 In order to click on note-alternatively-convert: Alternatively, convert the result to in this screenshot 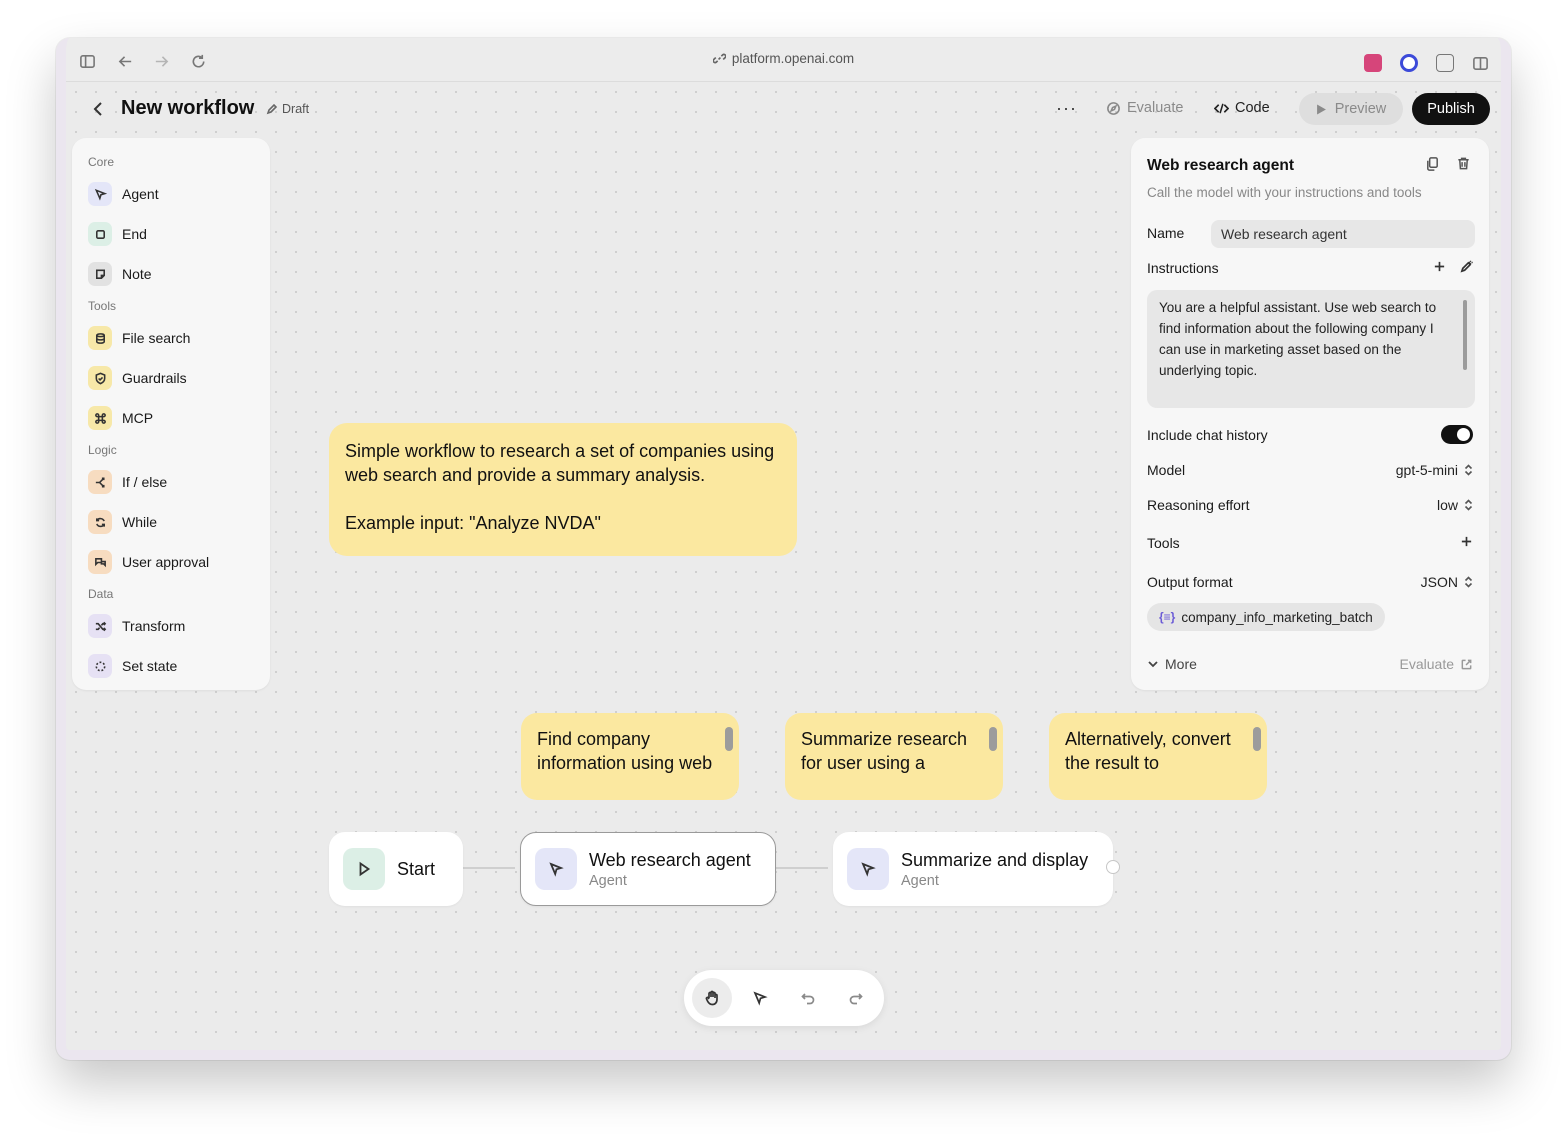, I will do `click(1158, 756)`.